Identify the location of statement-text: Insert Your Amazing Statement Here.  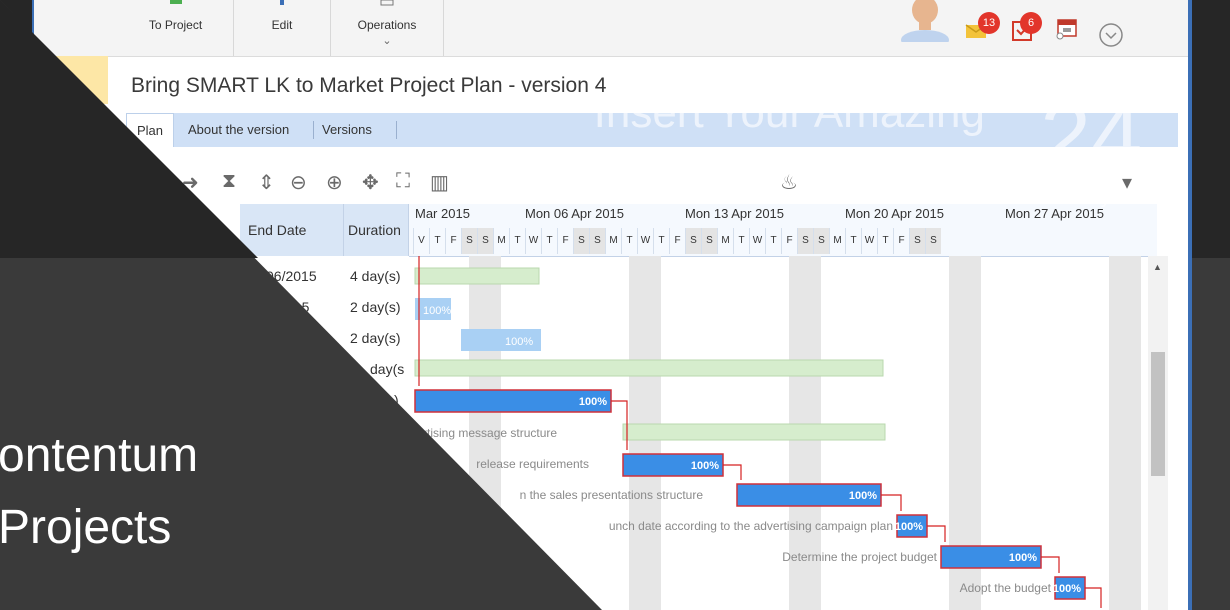
(789, 139).